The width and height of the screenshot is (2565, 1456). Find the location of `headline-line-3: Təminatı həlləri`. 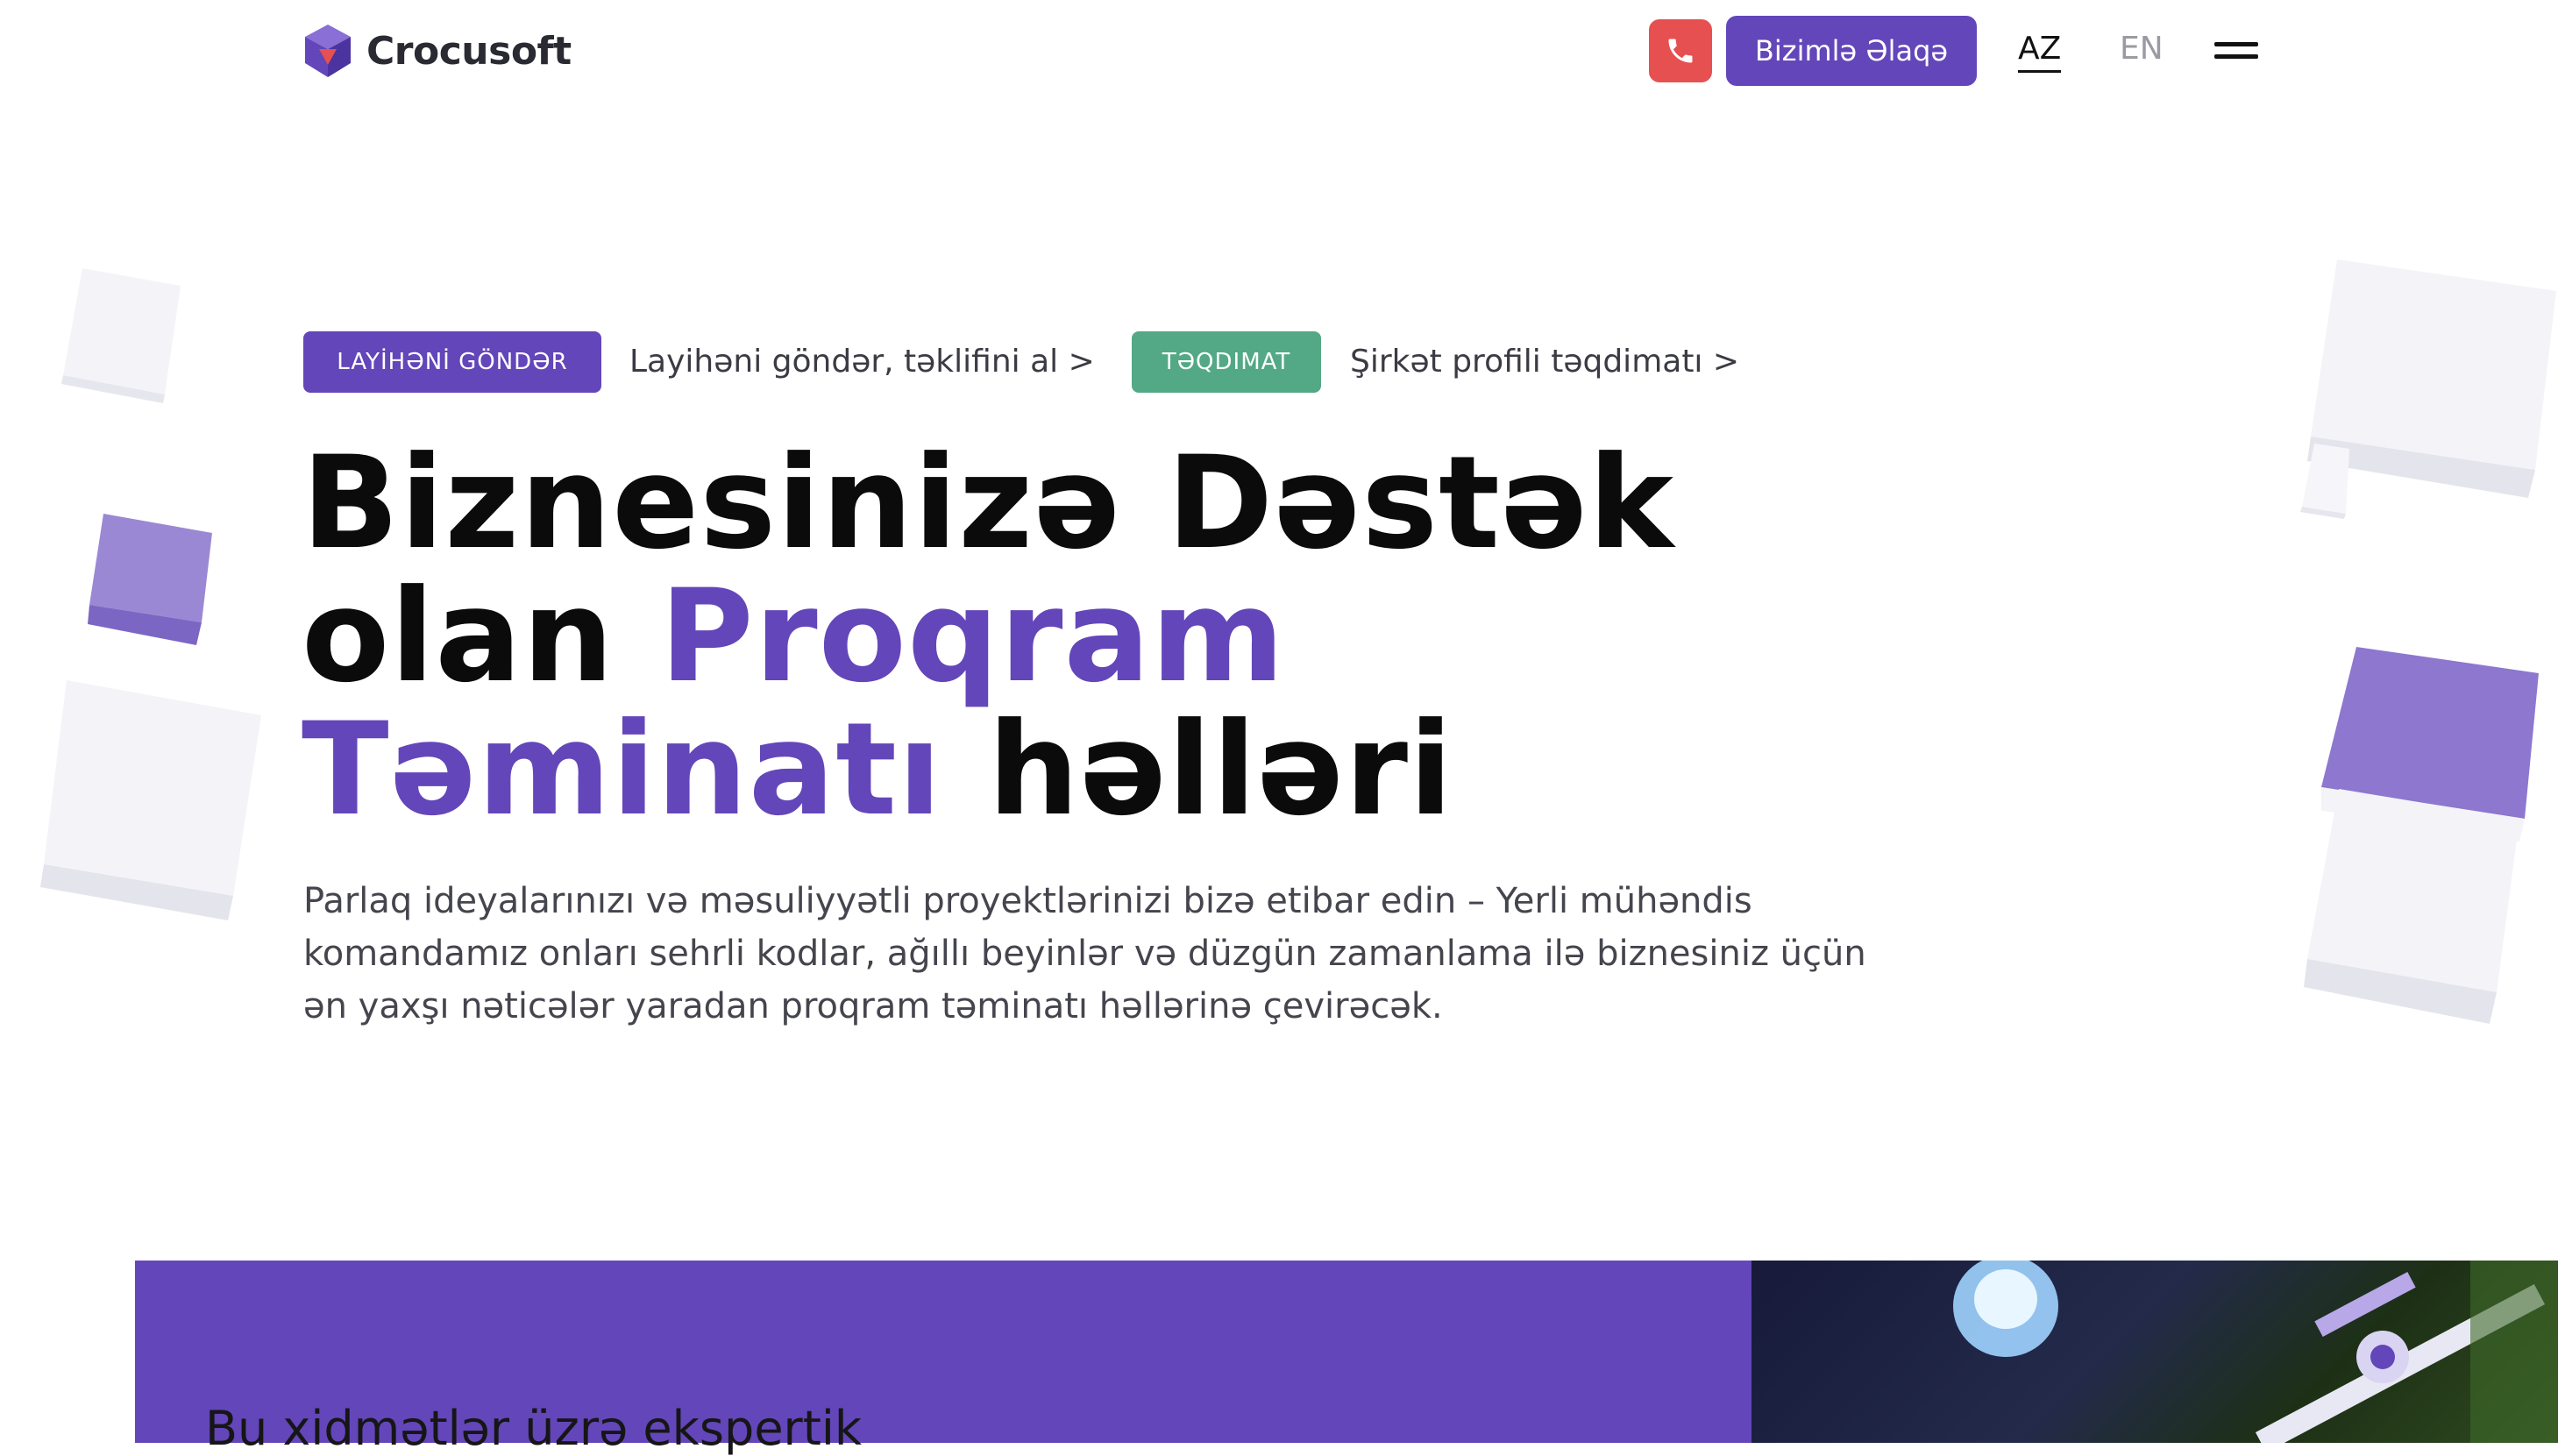

headline-line-3: Təminatı həlləri is located at coordinates (988, 769).